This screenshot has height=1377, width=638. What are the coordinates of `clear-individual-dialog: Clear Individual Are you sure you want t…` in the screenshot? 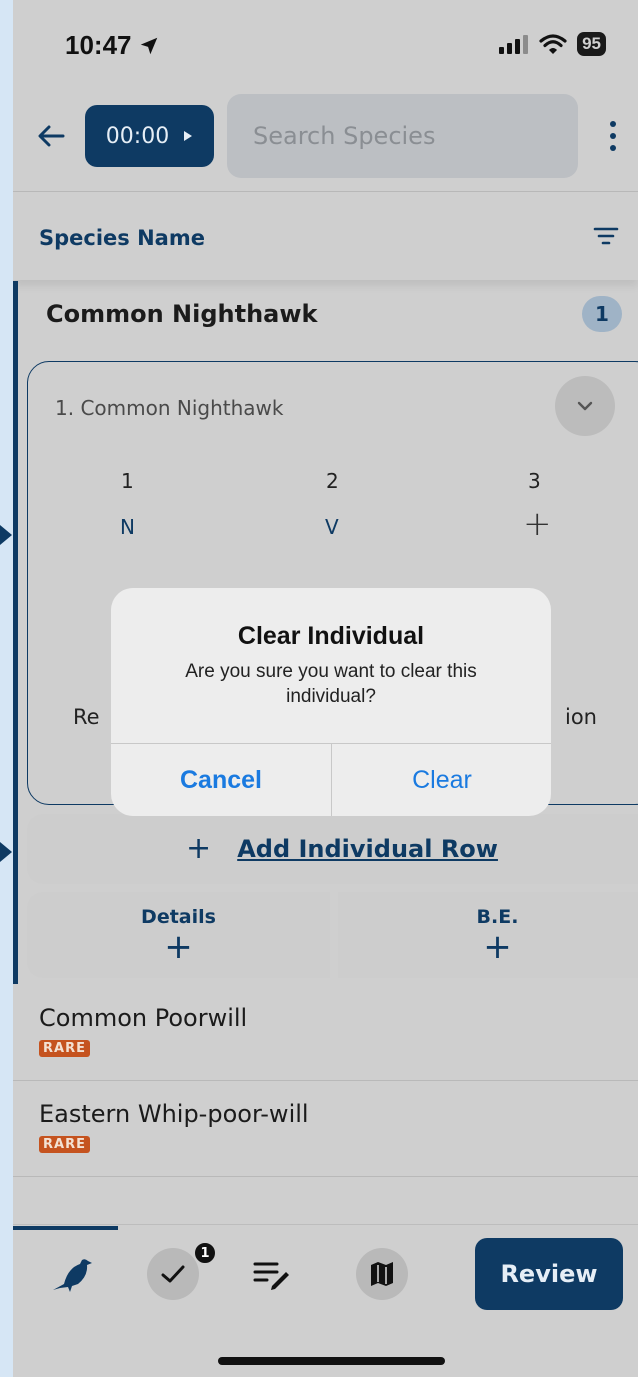 It's located at (331, 702).